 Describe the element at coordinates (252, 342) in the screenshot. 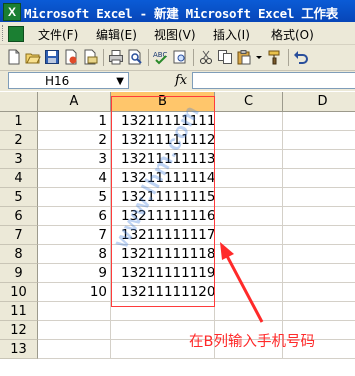

I see `annotation-text: 在B列输入手机号码` at that location.